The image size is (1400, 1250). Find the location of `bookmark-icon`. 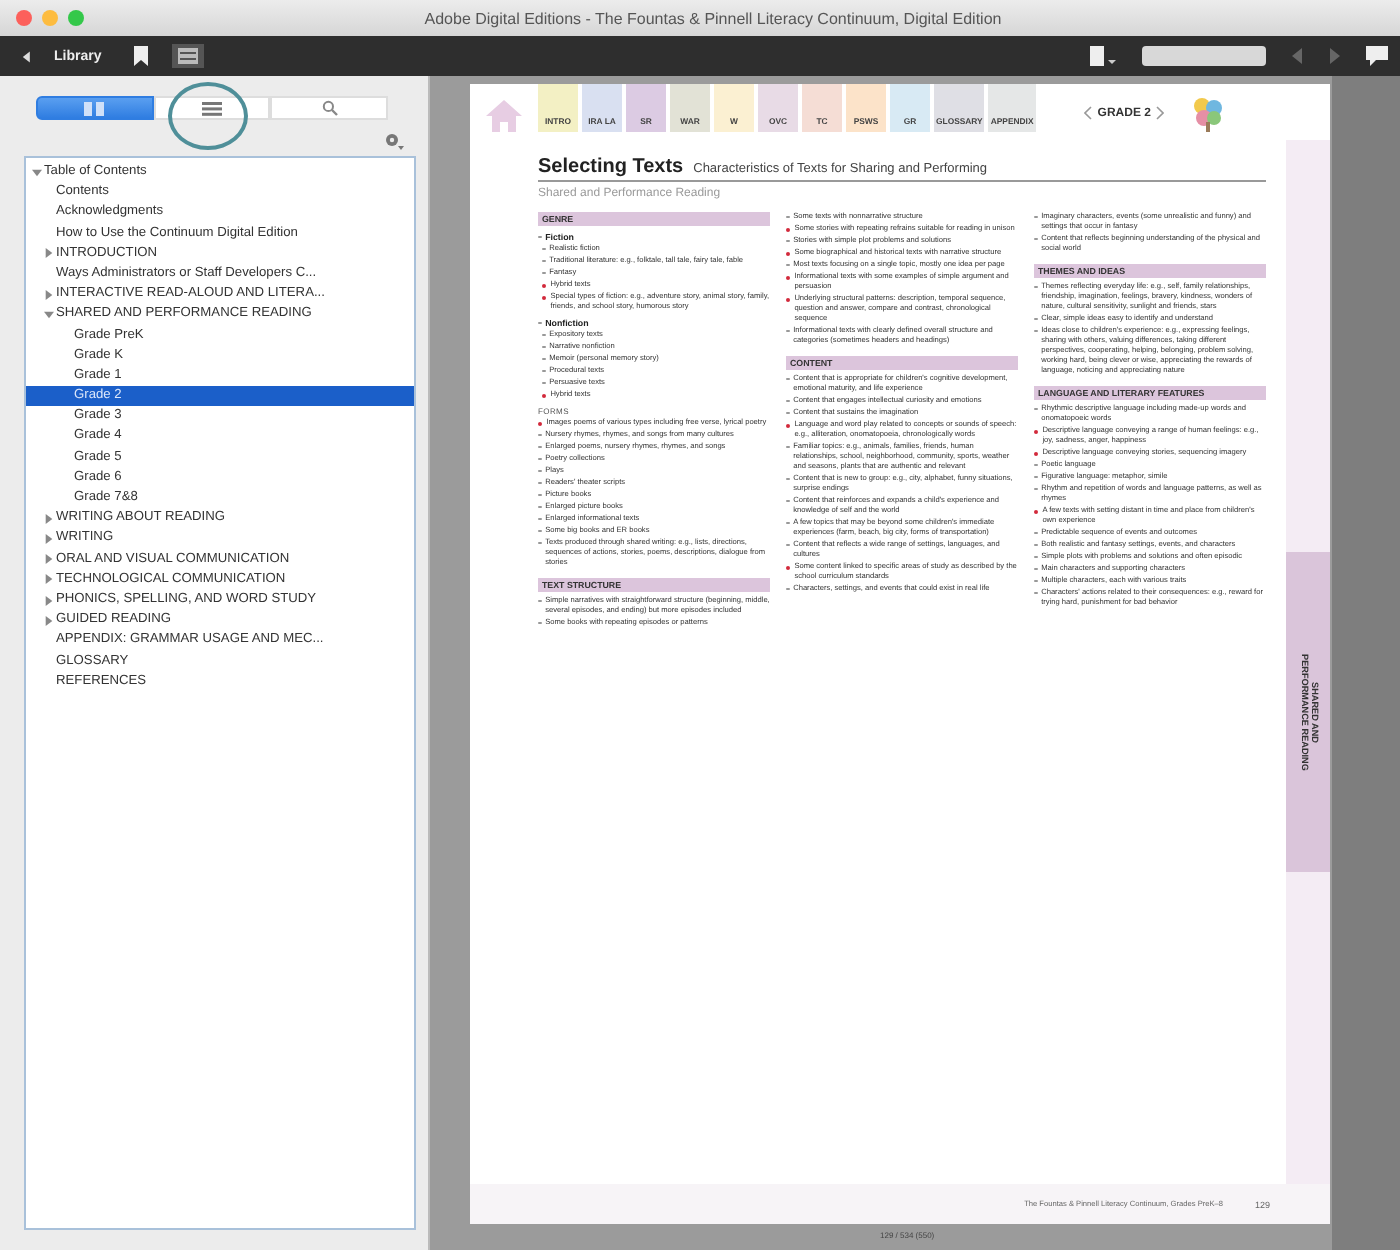

bookmark-icon is located at coordinates (140, 56).